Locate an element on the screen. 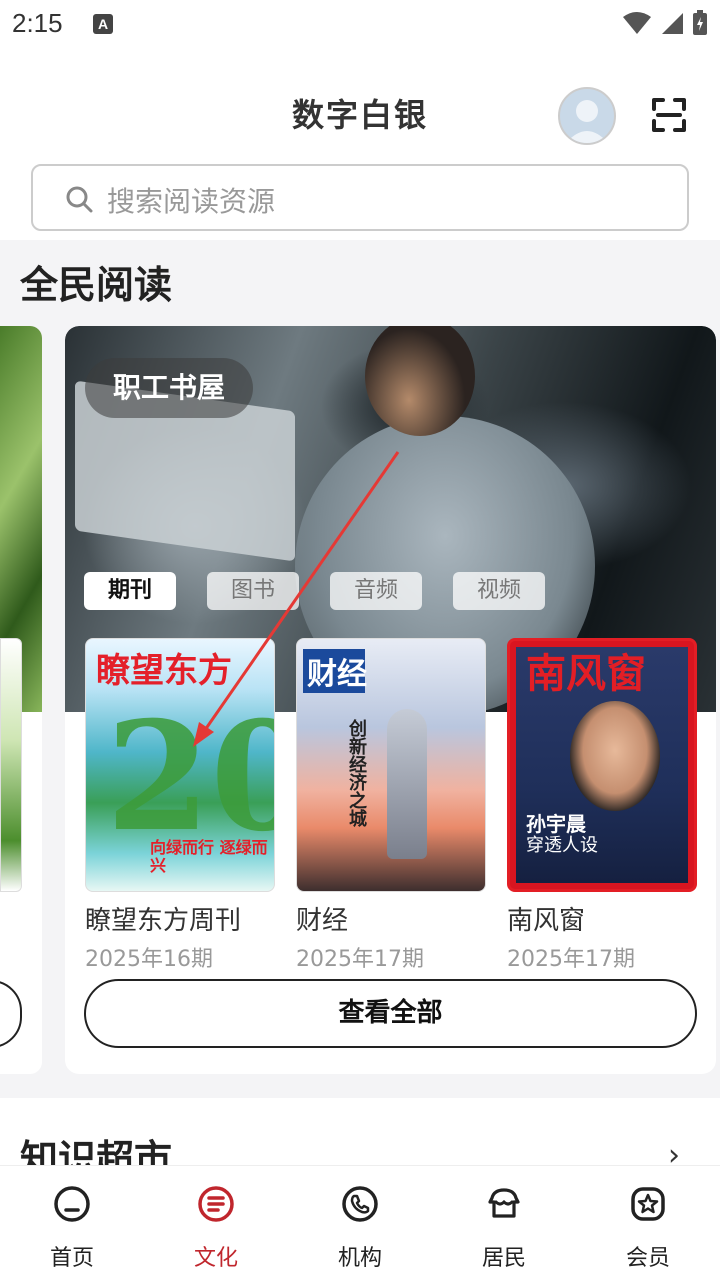 This screenshot has height=1280, width=720. avatar is located at coordinates (587, 116).